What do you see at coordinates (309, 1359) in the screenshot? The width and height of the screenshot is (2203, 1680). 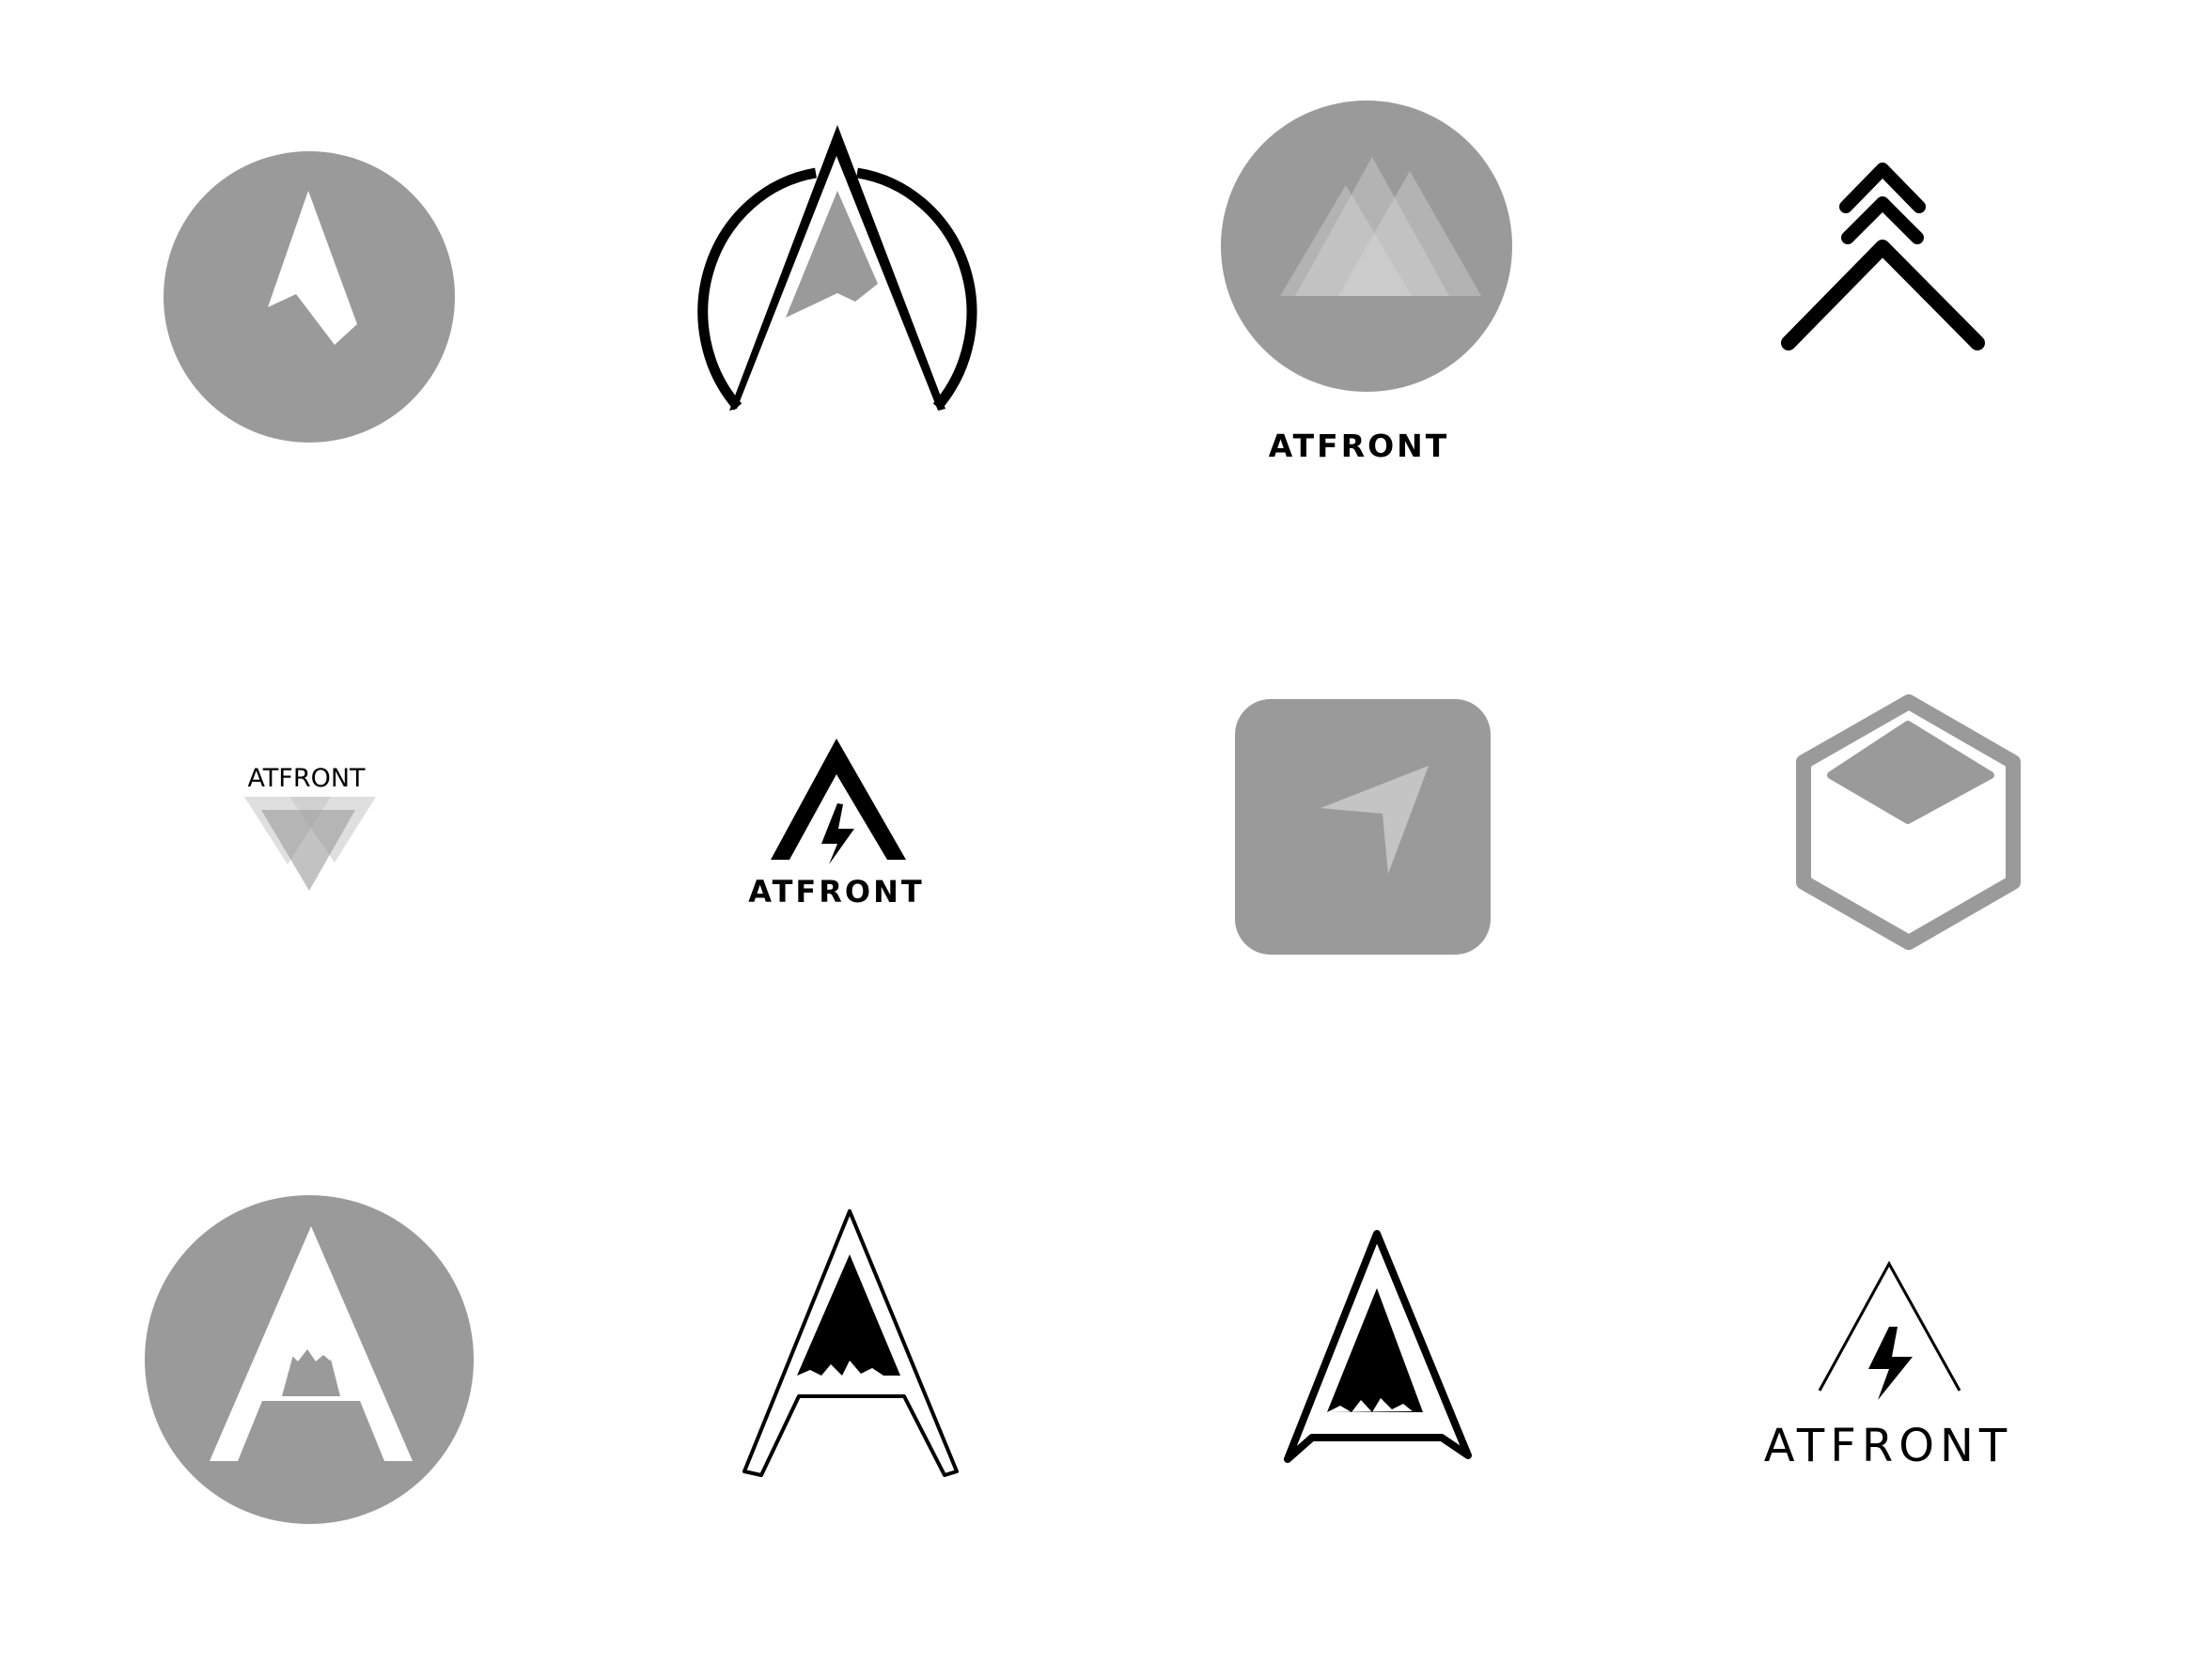 I see `circle-a-logo` at bounding box center [309, 1359].